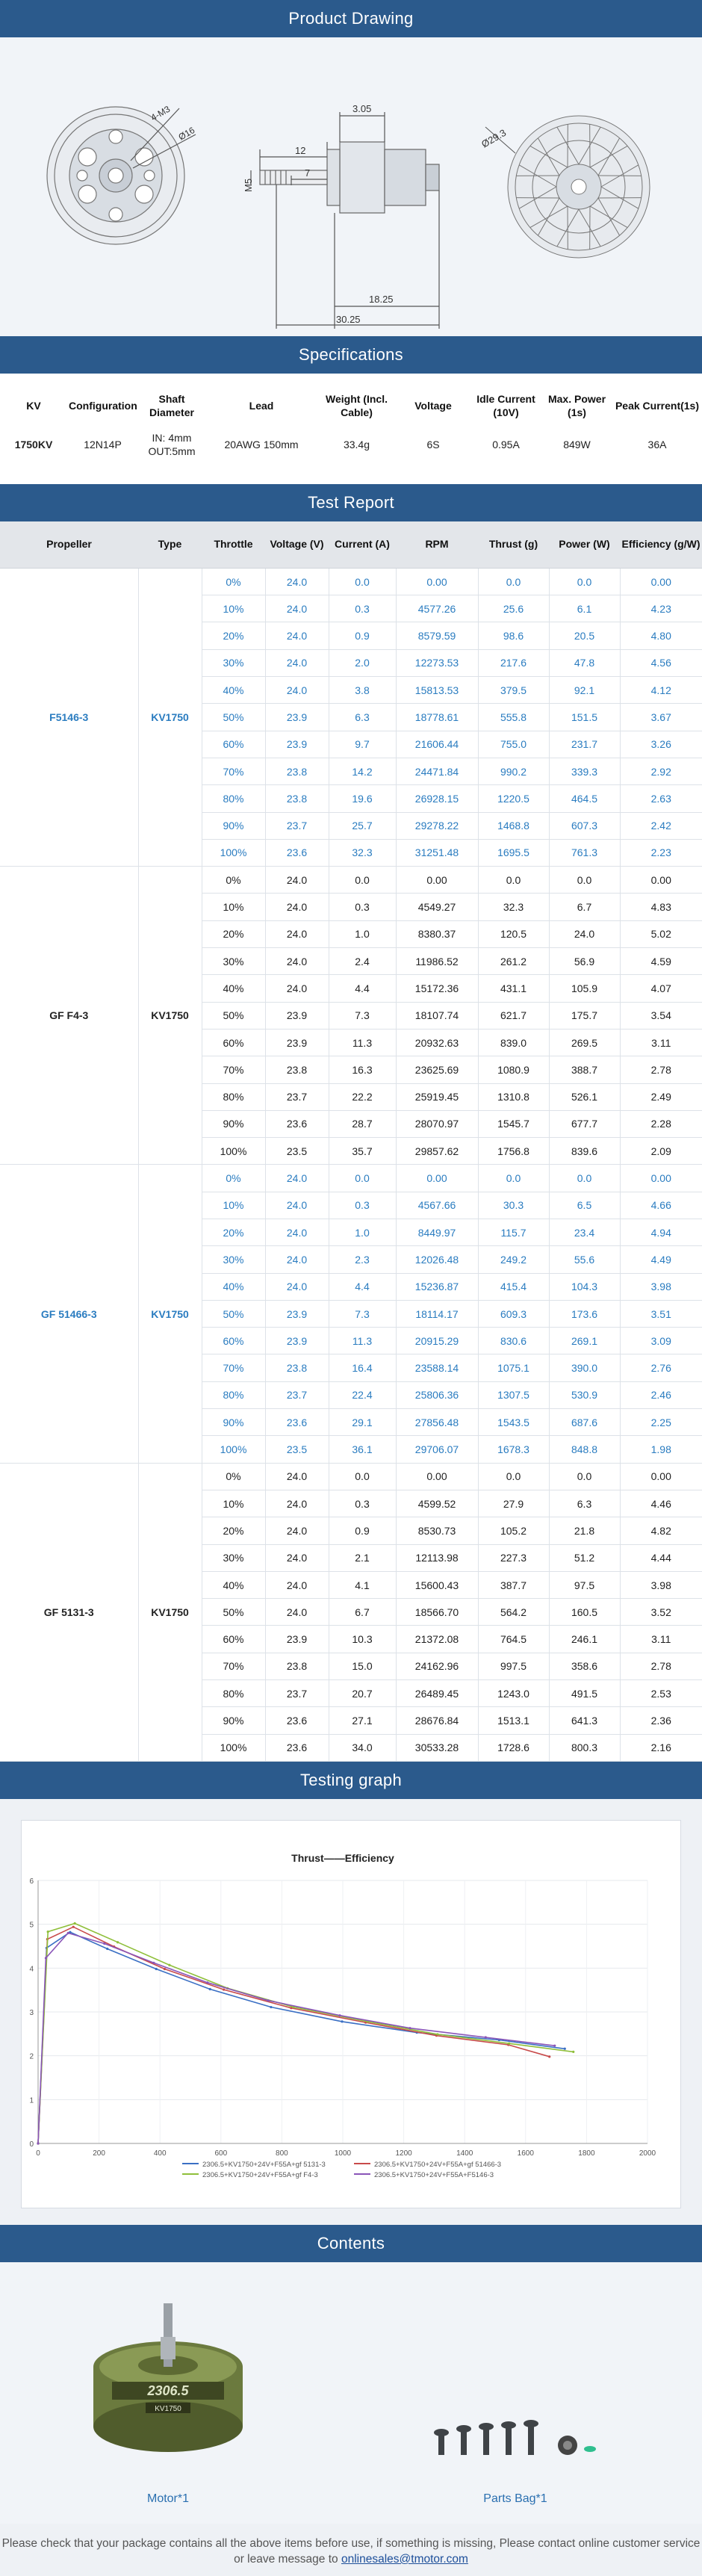 The width and height of the screenshot is (702, 2576). What do you see at coordinates (168, 2409) in the screenshot?
I see `motor-kv-label: KV1750` at bounding box center [168, 2409].